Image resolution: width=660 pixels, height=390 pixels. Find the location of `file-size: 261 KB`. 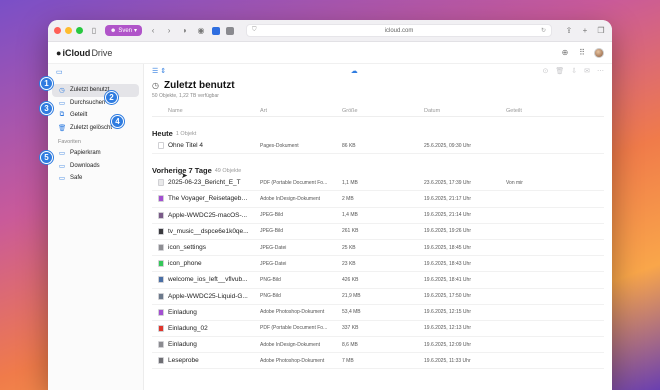

file-size: 261 KB is located at coordinates (350, 231).